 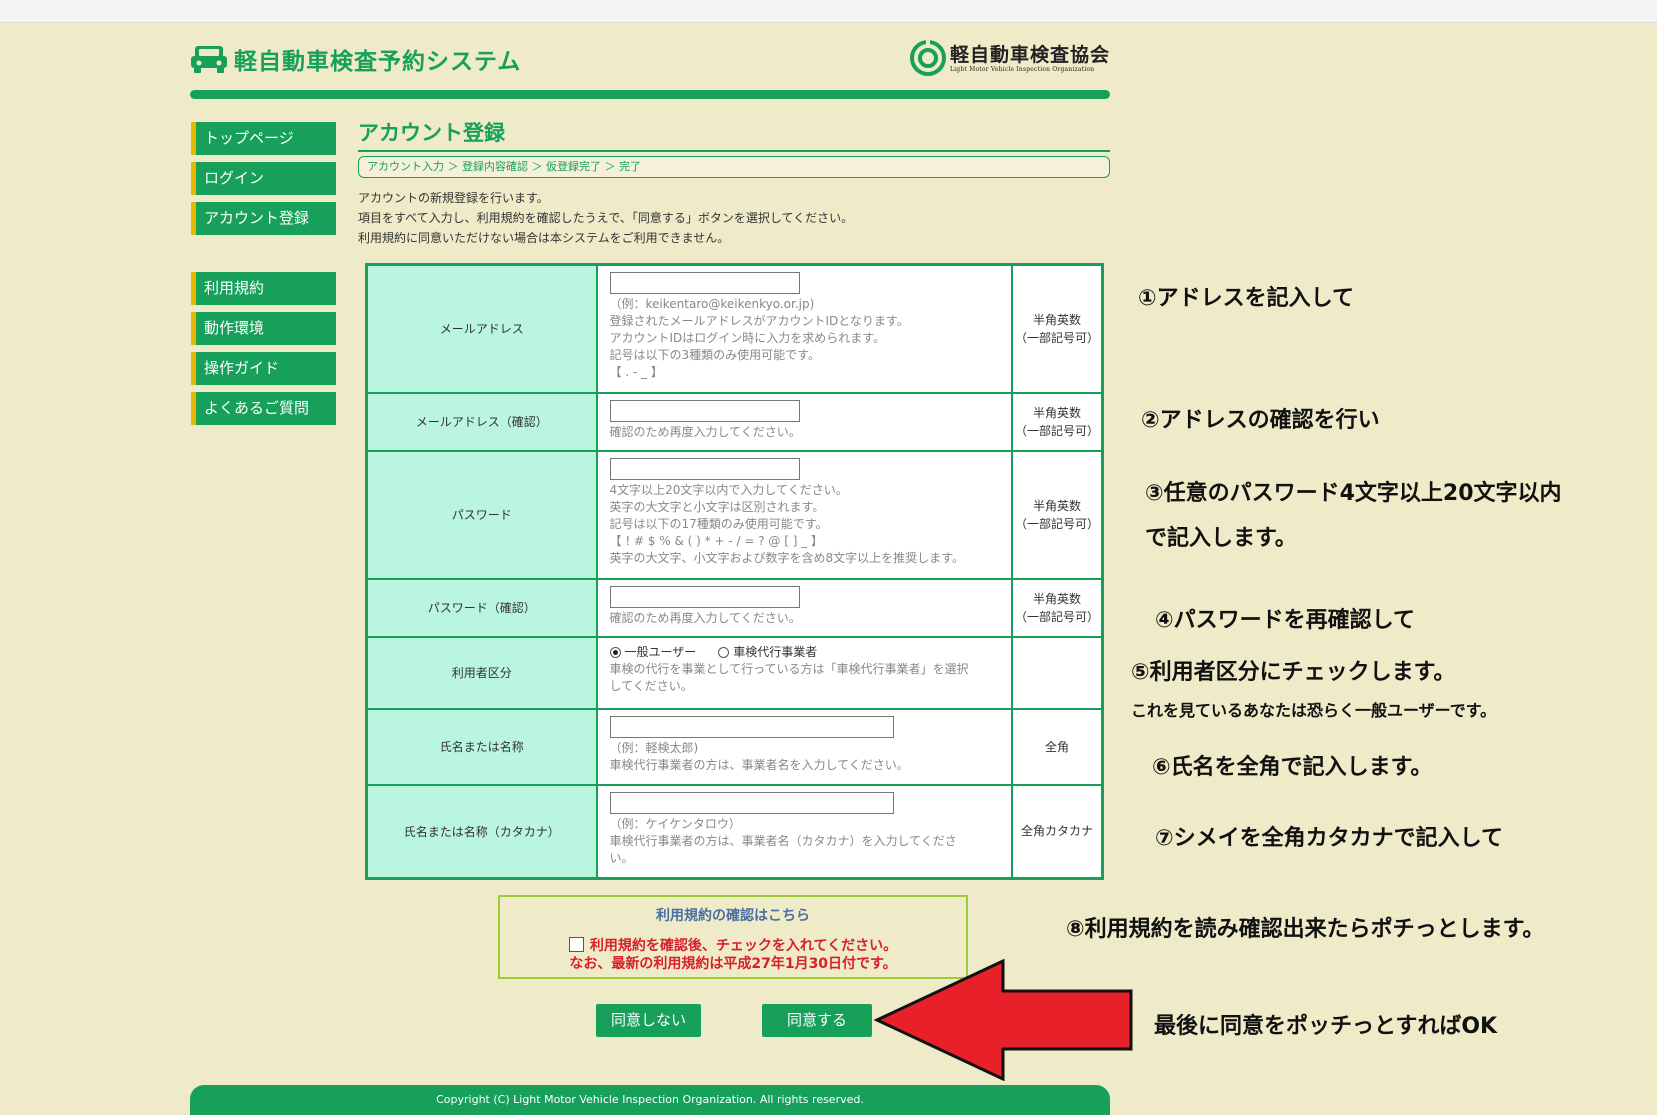 I want to click on sidebar-item-account-register: アカウント登録, so click(x=263, y=218).